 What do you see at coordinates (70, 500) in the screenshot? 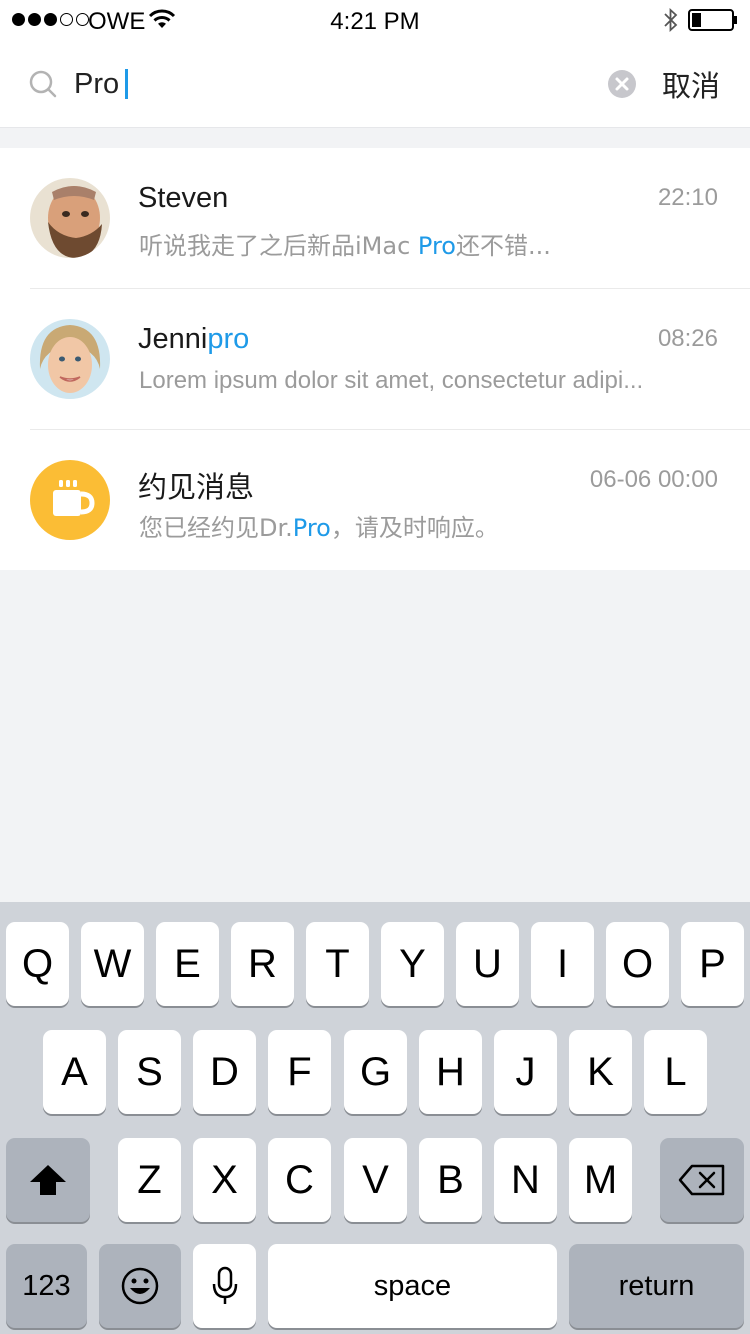
I see `coffee-cup-icon` at bounding box center [70, 500].